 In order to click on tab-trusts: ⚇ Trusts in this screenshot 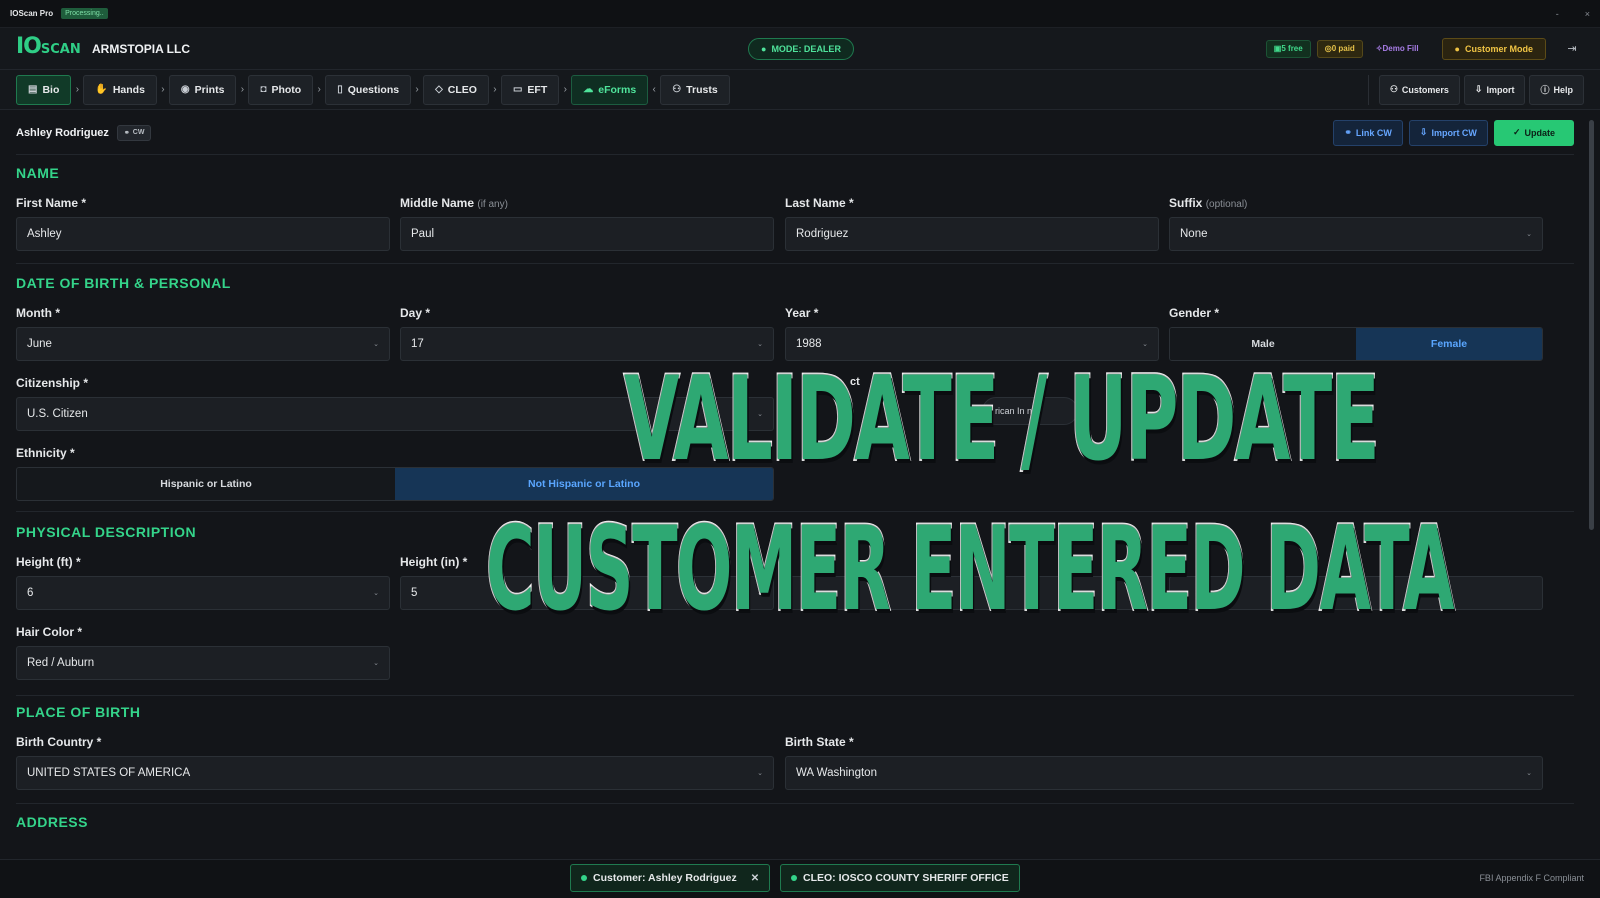, I will do `click(695, 89)`.